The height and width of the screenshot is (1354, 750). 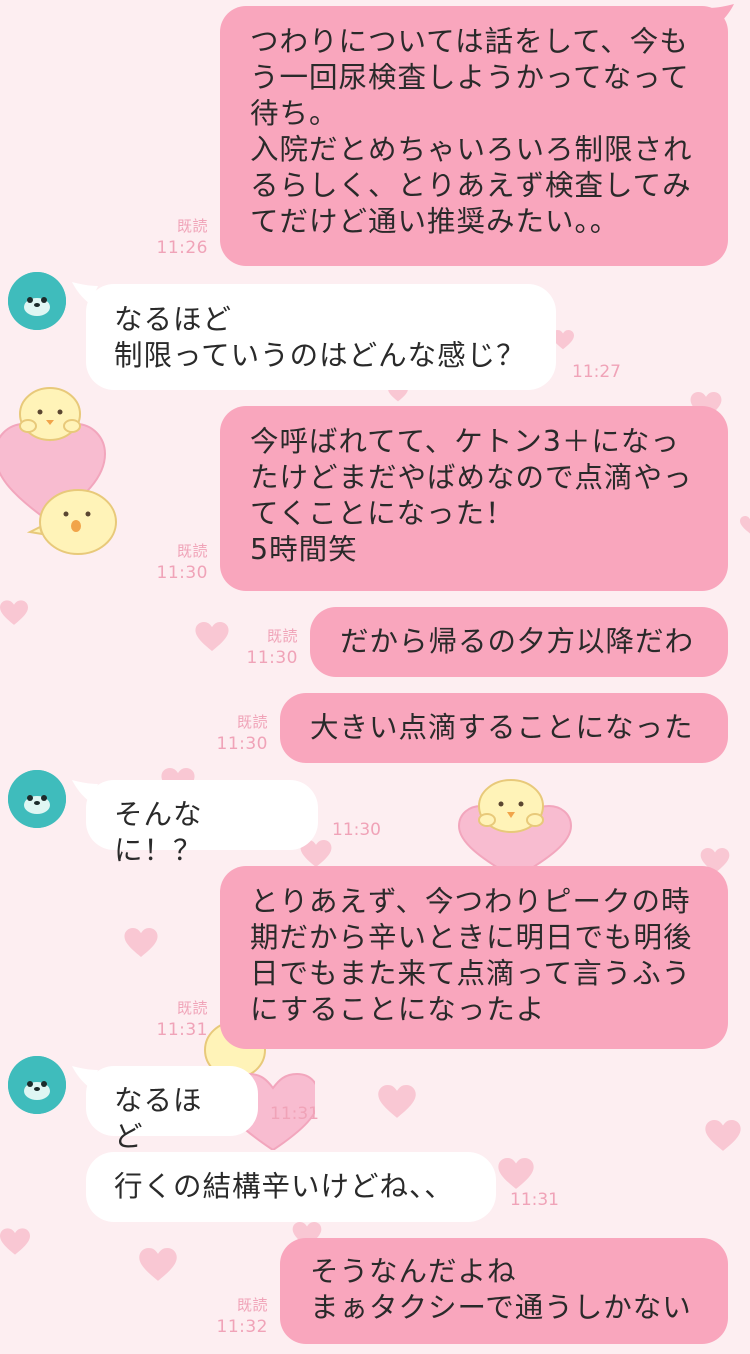 I want to click on message-meta: 既読 11:31, so click(x=179, y=1019).